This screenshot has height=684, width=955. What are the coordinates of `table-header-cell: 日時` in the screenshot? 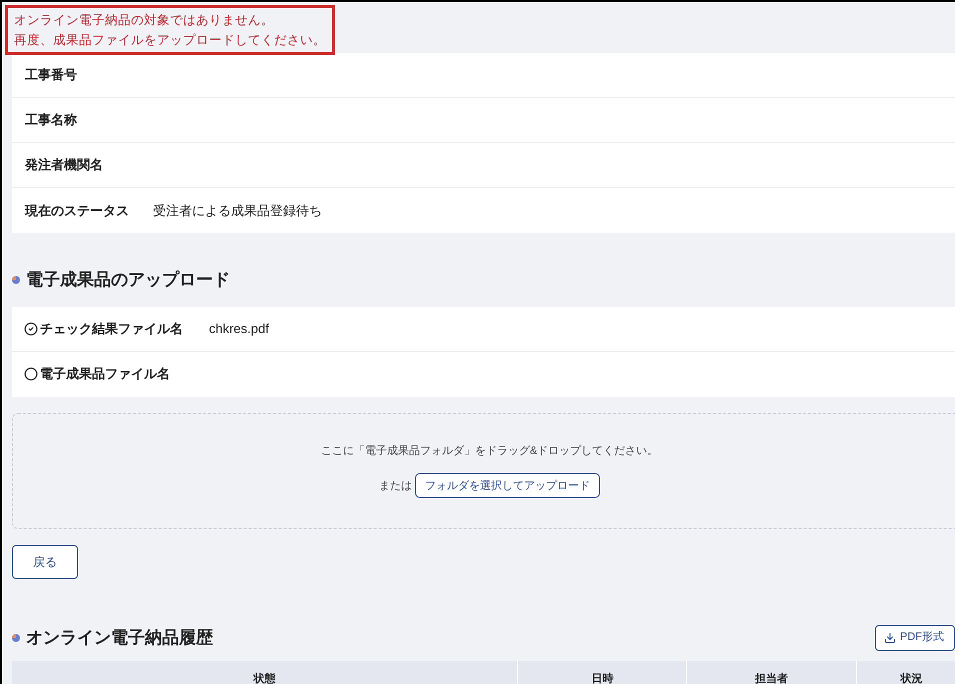 It's located at (603, 672).